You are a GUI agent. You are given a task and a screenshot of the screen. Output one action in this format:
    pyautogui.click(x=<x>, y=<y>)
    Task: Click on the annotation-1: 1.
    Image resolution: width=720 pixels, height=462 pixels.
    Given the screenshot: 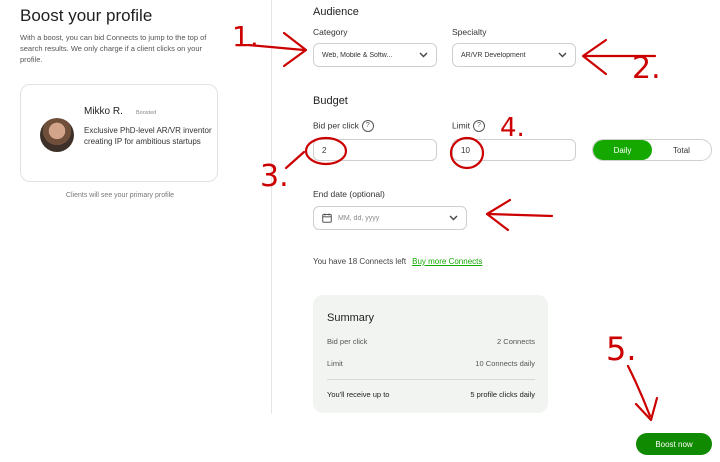 What is the action you would take?
    pyautogui.click(x=245, y=36)
    